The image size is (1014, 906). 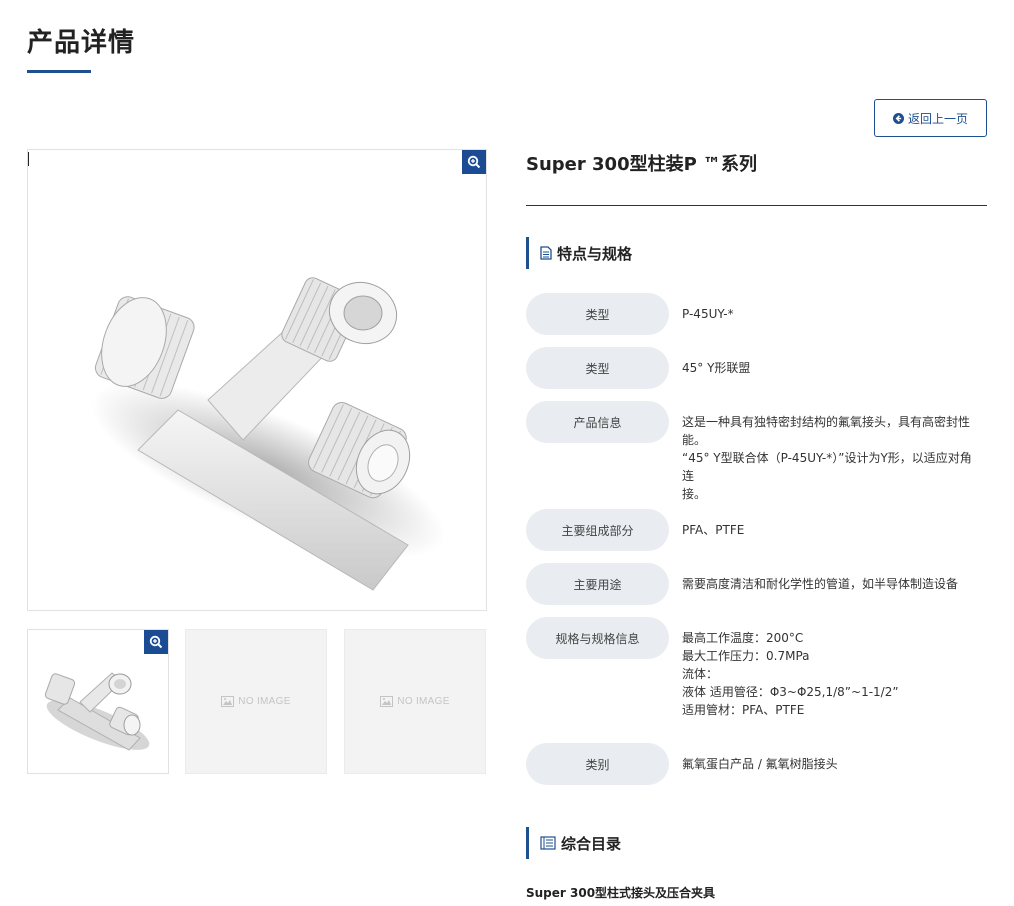 I want to click on thumbnail-zoom-button, so click(x=156, y=642).